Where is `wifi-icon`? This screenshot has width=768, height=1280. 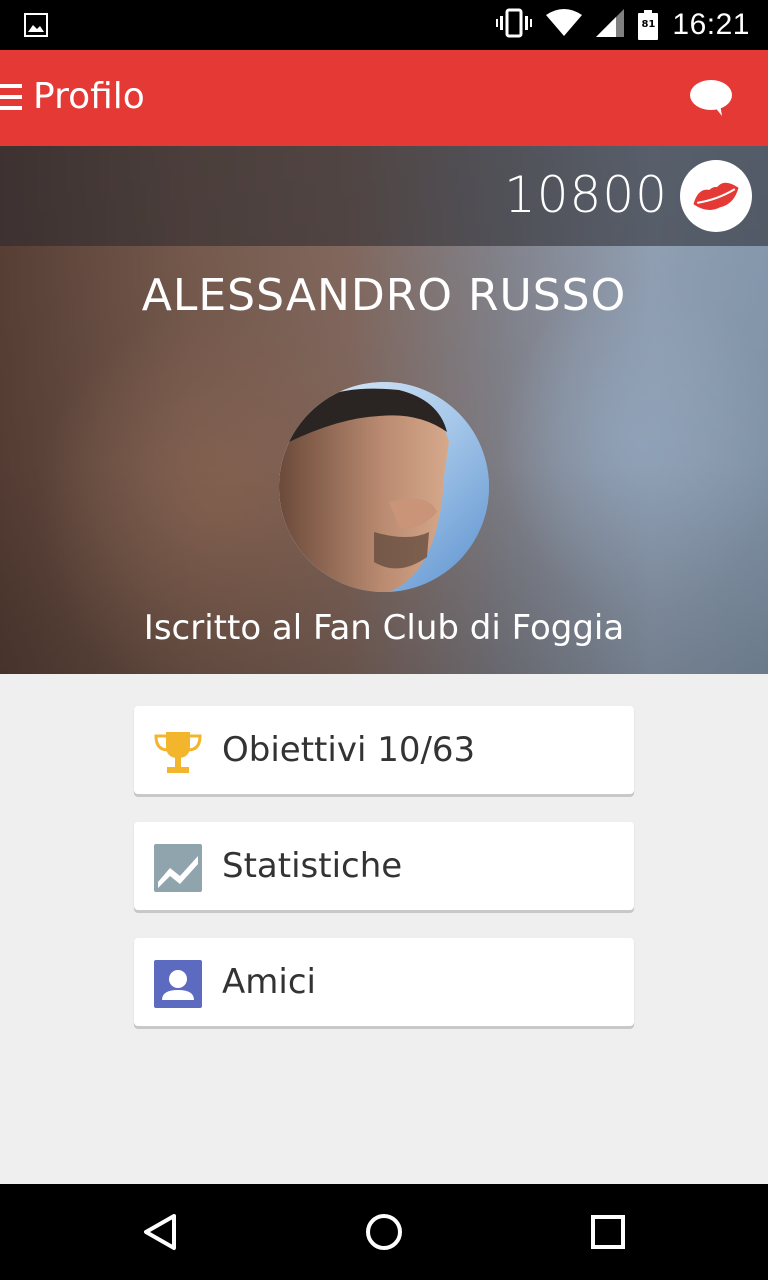
wifi-icon is located at coordinates (564, 25).